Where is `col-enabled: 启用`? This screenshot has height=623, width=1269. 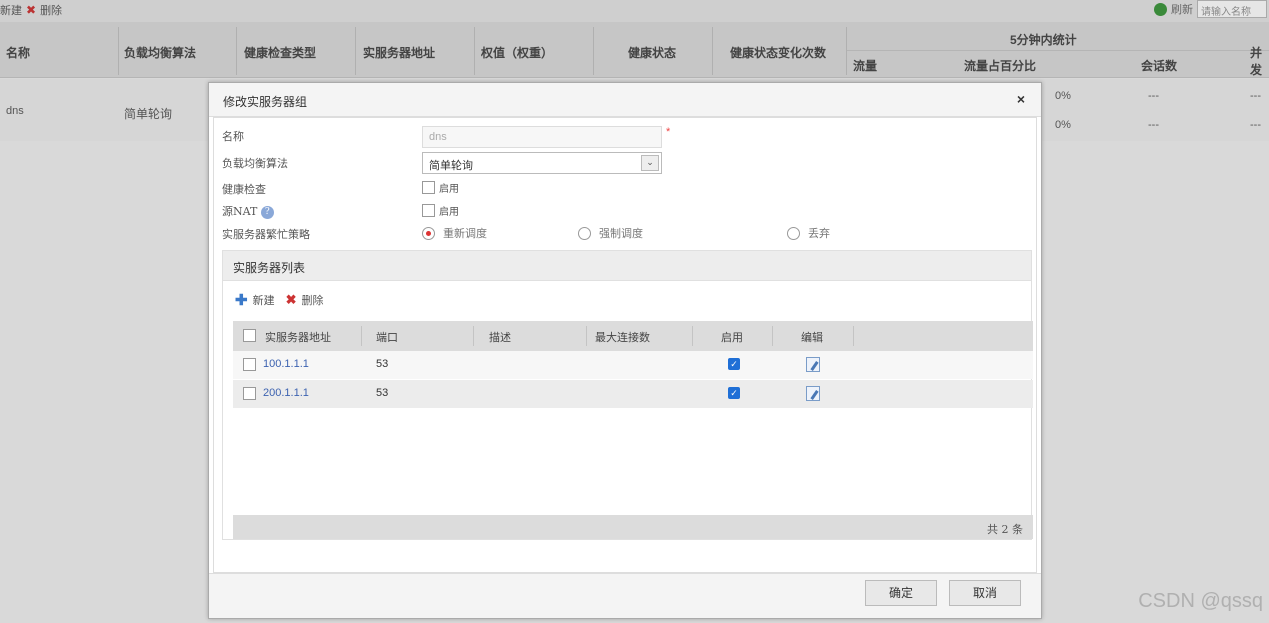 col-enabled: 启用 is located at coordinates (732, 337).